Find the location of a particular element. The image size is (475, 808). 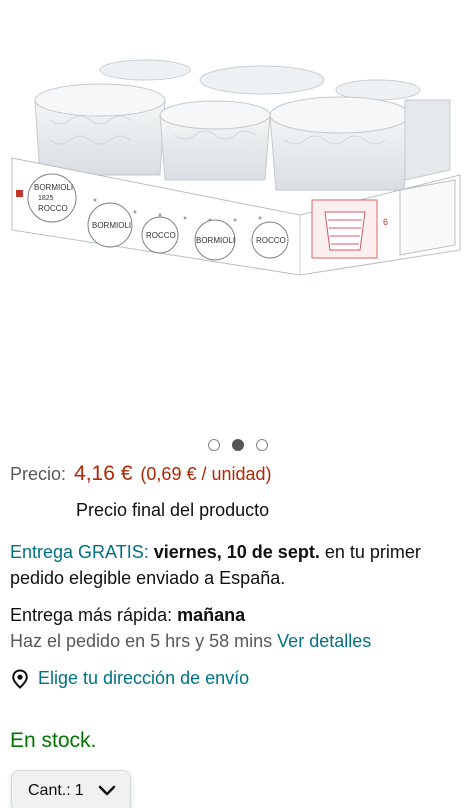

fast-delivery-label: Entrega más rápida: is located at coordinates (91, 615).